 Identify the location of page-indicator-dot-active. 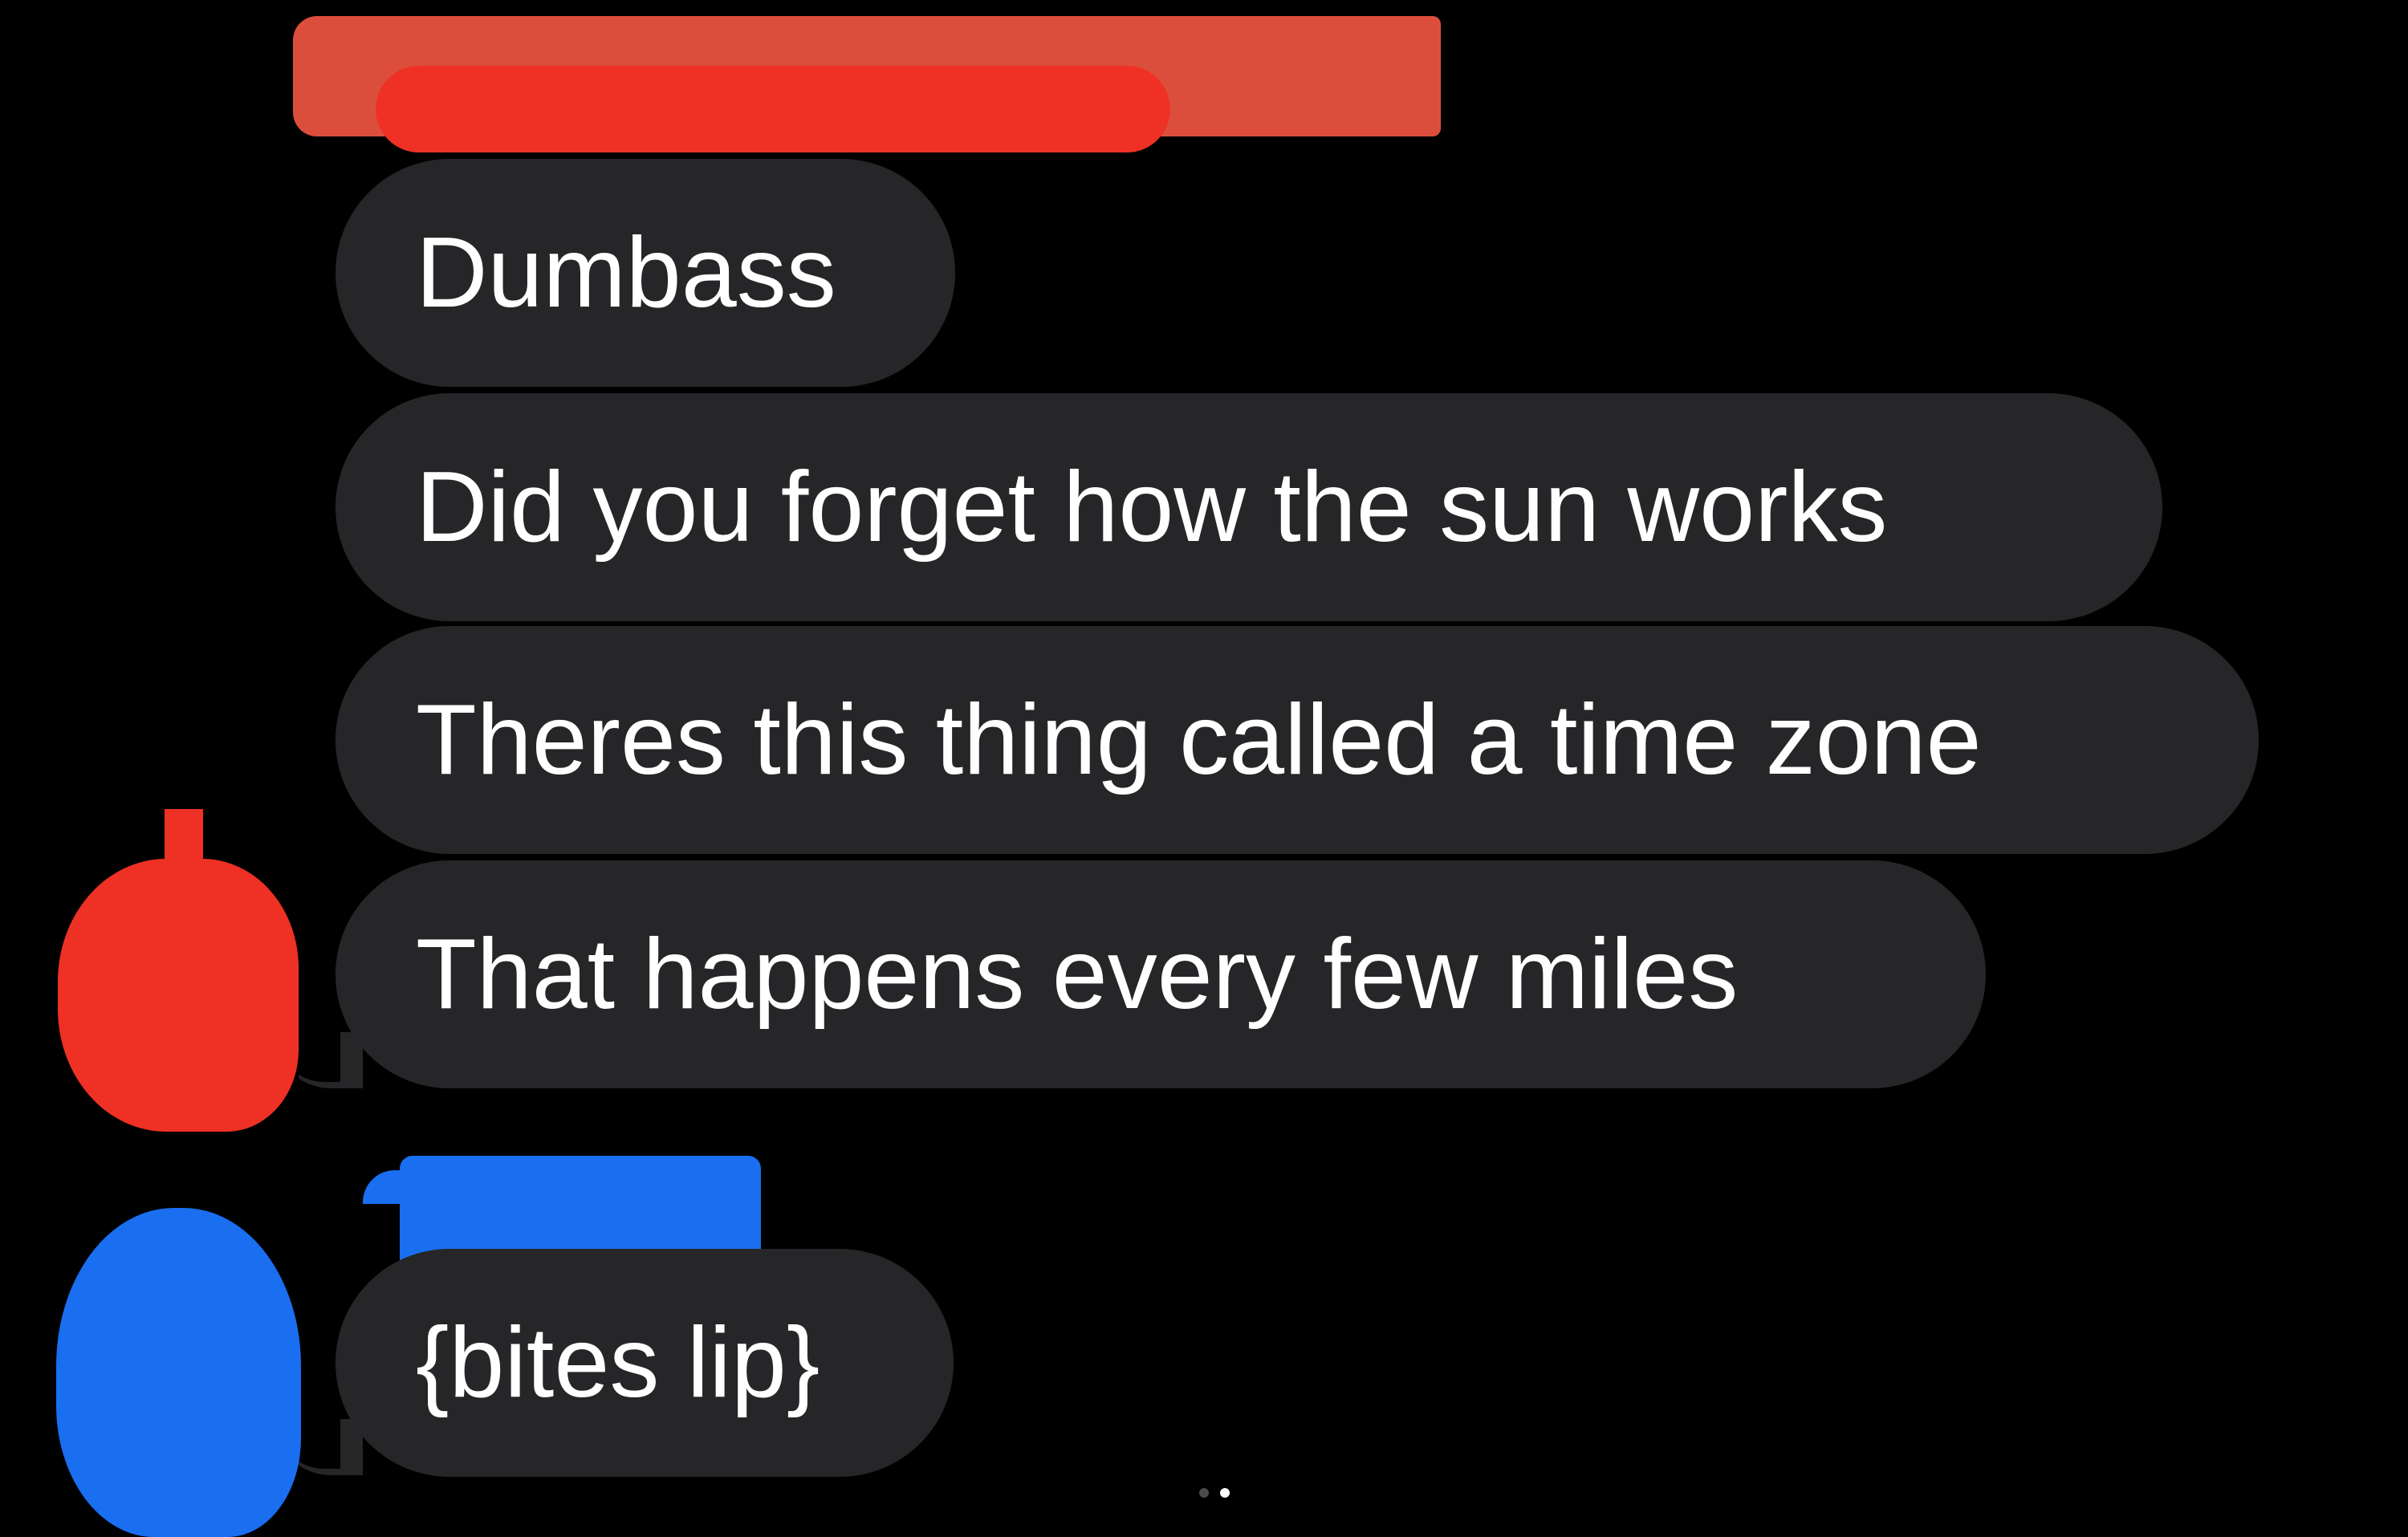
(1225, 1493).